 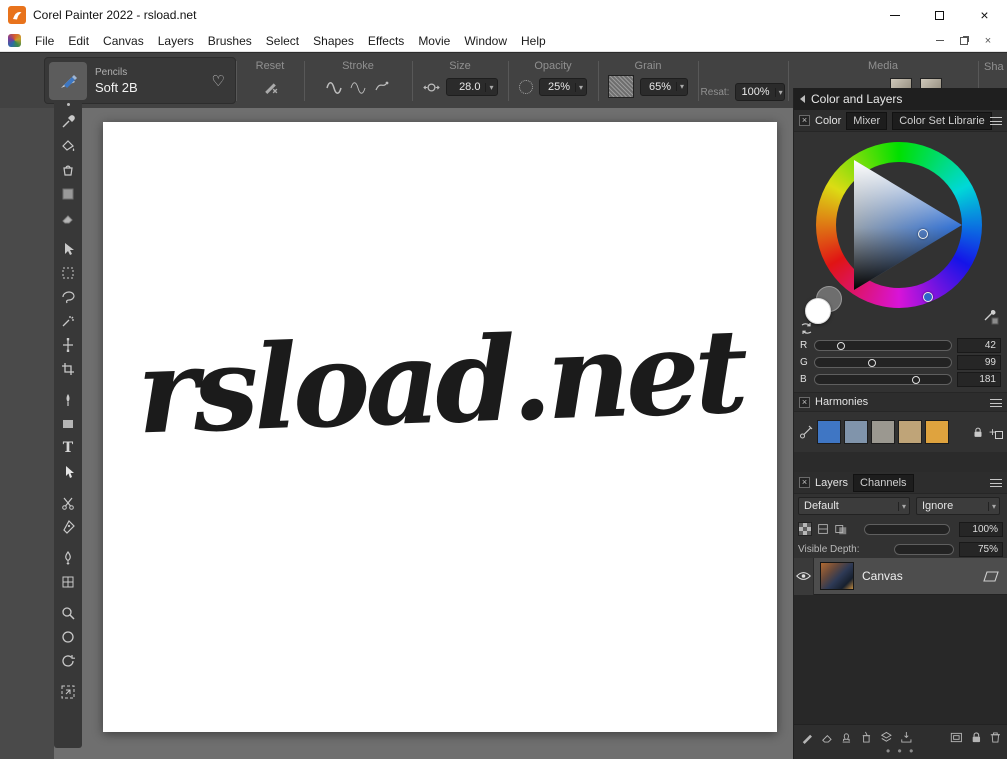 What do you see at coordinates (981, 529) in the screenshot?
I see `layer-opacity-value: 100%` at bounding box center [981, 529].